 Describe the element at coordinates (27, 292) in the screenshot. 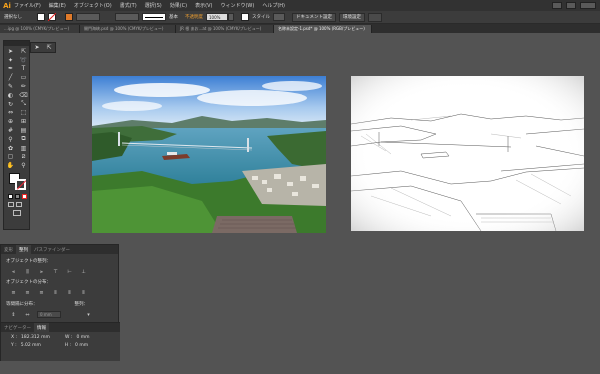

I see `distribute-vertical-center-icon: ≡` at that location.